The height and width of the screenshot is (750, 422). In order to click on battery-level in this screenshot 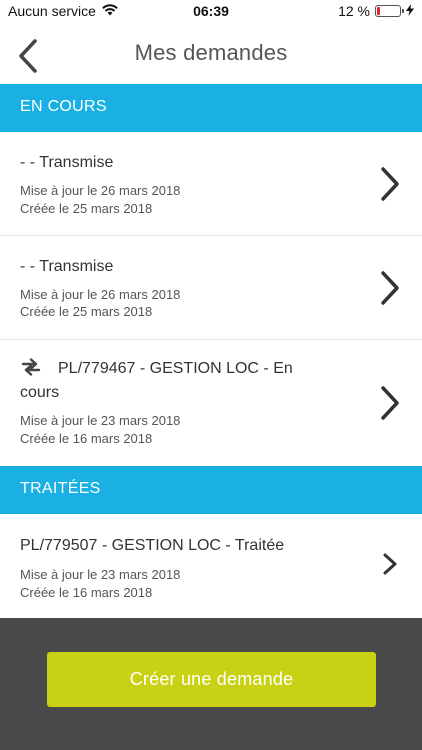, I will do `click(378, 11)`.